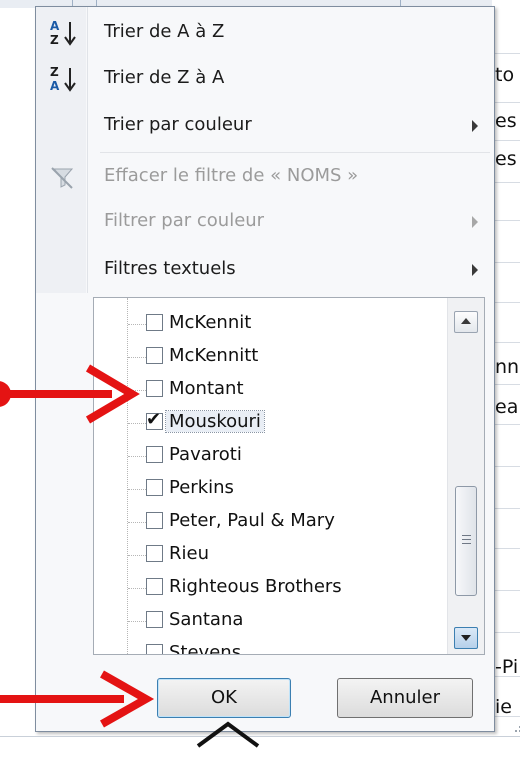 The width and height of the screenshot is (520, 758). What do you see at coordinates (270, 390) in the screenshot?
I see `list-item: Montant` at bounding box center [270, 390].